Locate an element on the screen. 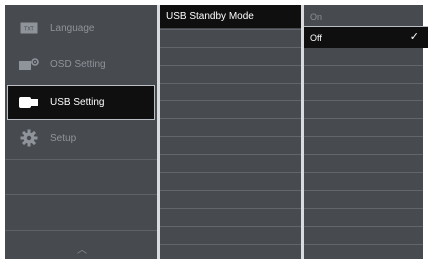  menu-item-usb-setting: USB Setting is located at coordinates (81, 102).